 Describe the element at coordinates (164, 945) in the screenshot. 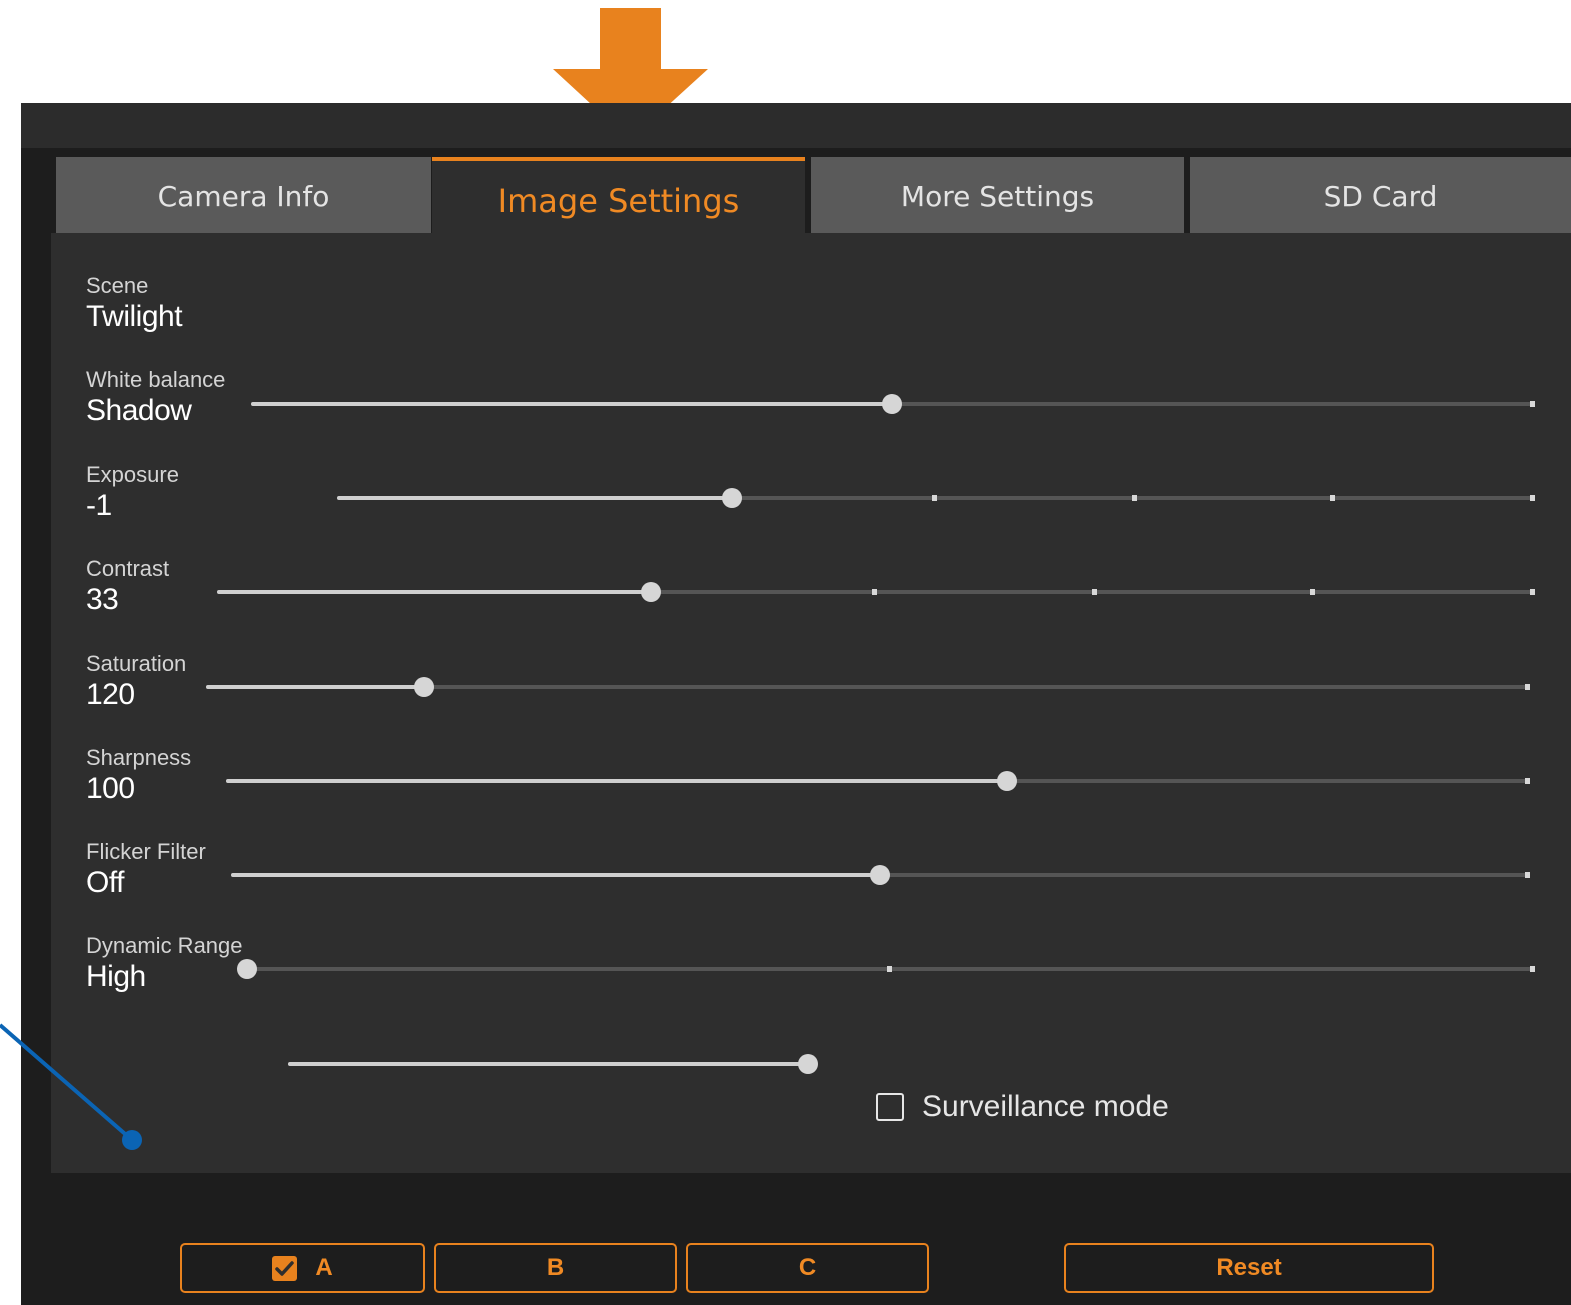

I see `dynamic-range-label: Dynamic Range` at that location.